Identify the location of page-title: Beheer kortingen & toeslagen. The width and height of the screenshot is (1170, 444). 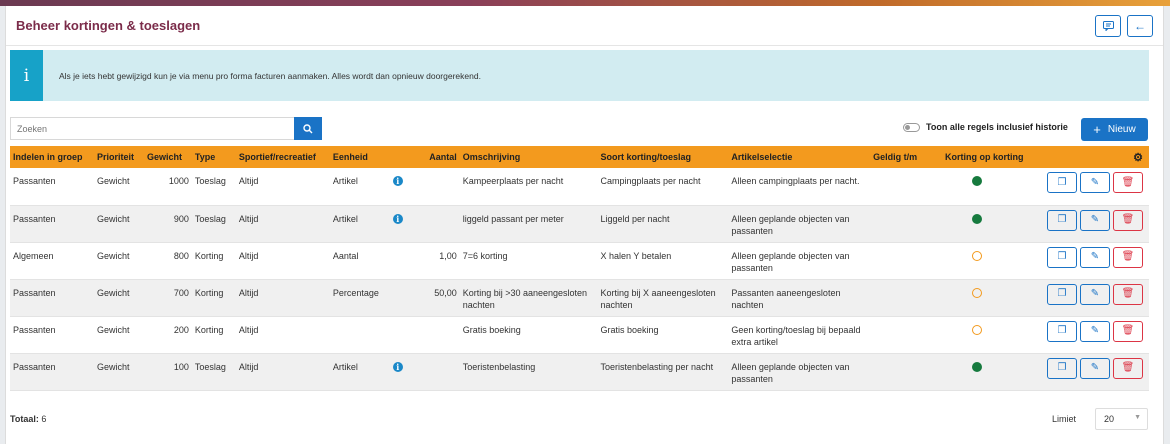
(108, 25).